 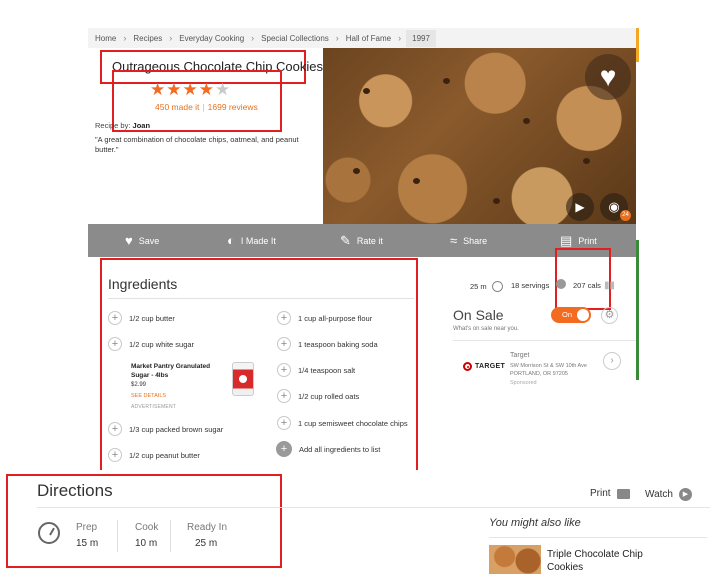 What do you see at coordinates (561, 284) in the screenshot?
I see `calories-icon` at bounding box center [561, 284].